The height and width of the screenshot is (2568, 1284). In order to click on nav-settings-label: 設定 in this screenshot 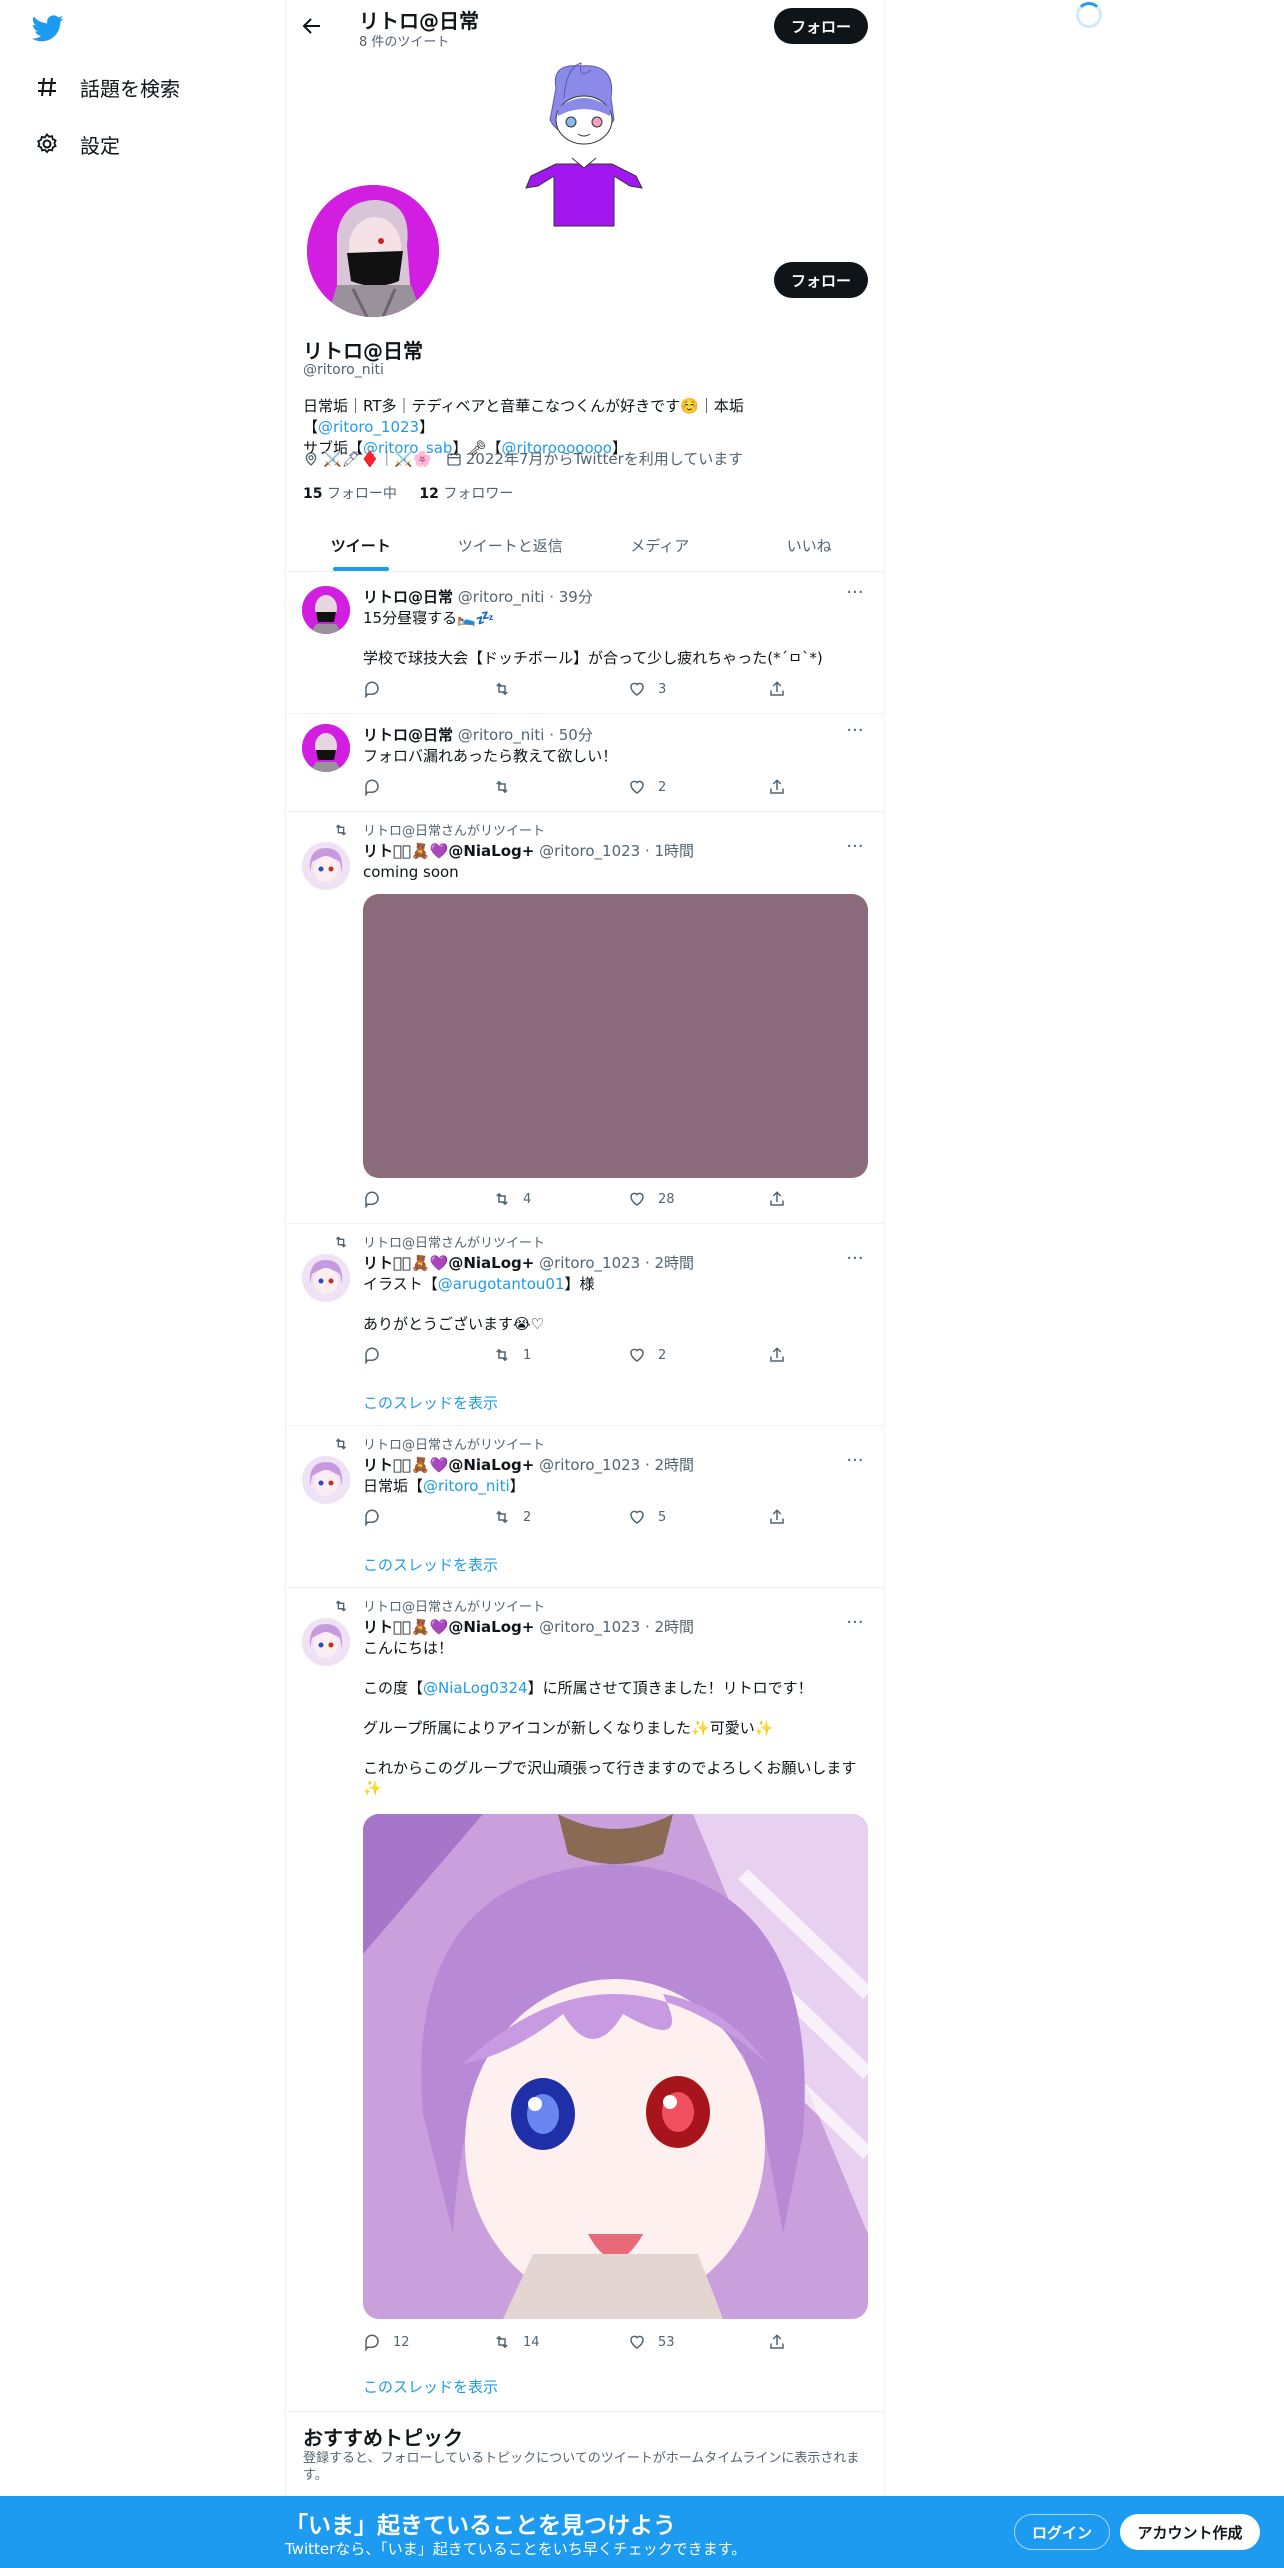, I will do `click(100, 145)`.